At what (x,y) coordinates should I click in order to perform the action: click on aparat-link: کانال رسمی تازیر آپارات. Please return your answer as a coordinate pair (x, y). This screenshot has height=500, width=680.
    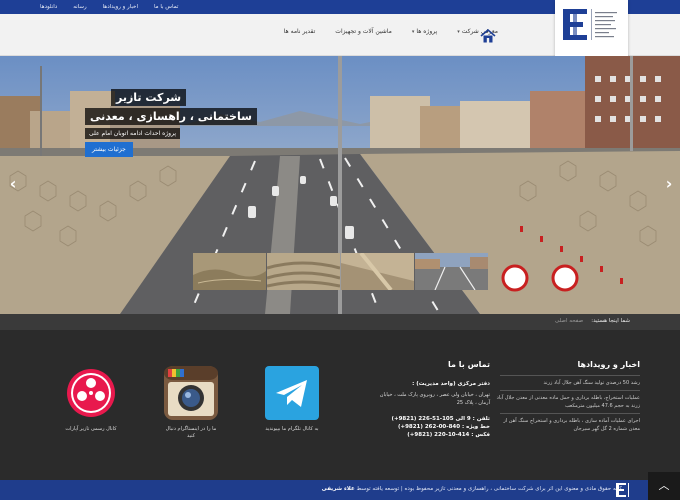
    Looking at the image, I should click on (91, 399).